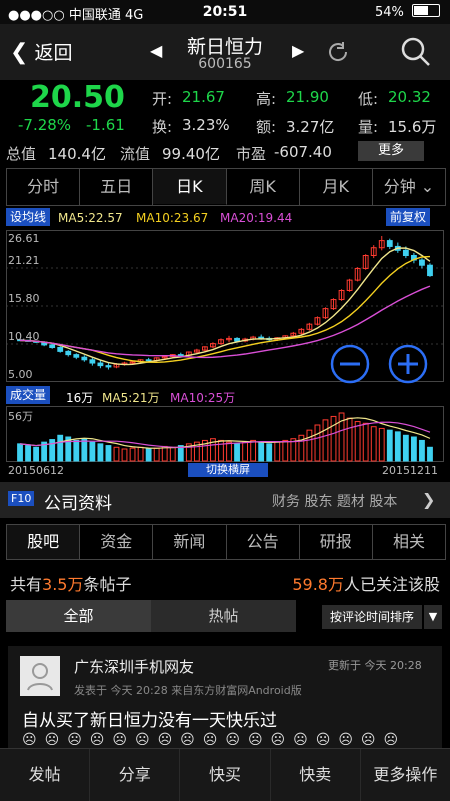  Describe the element at coordinates (190, 542) in the screenshot. I see `tab-news: 新闻` at that location.